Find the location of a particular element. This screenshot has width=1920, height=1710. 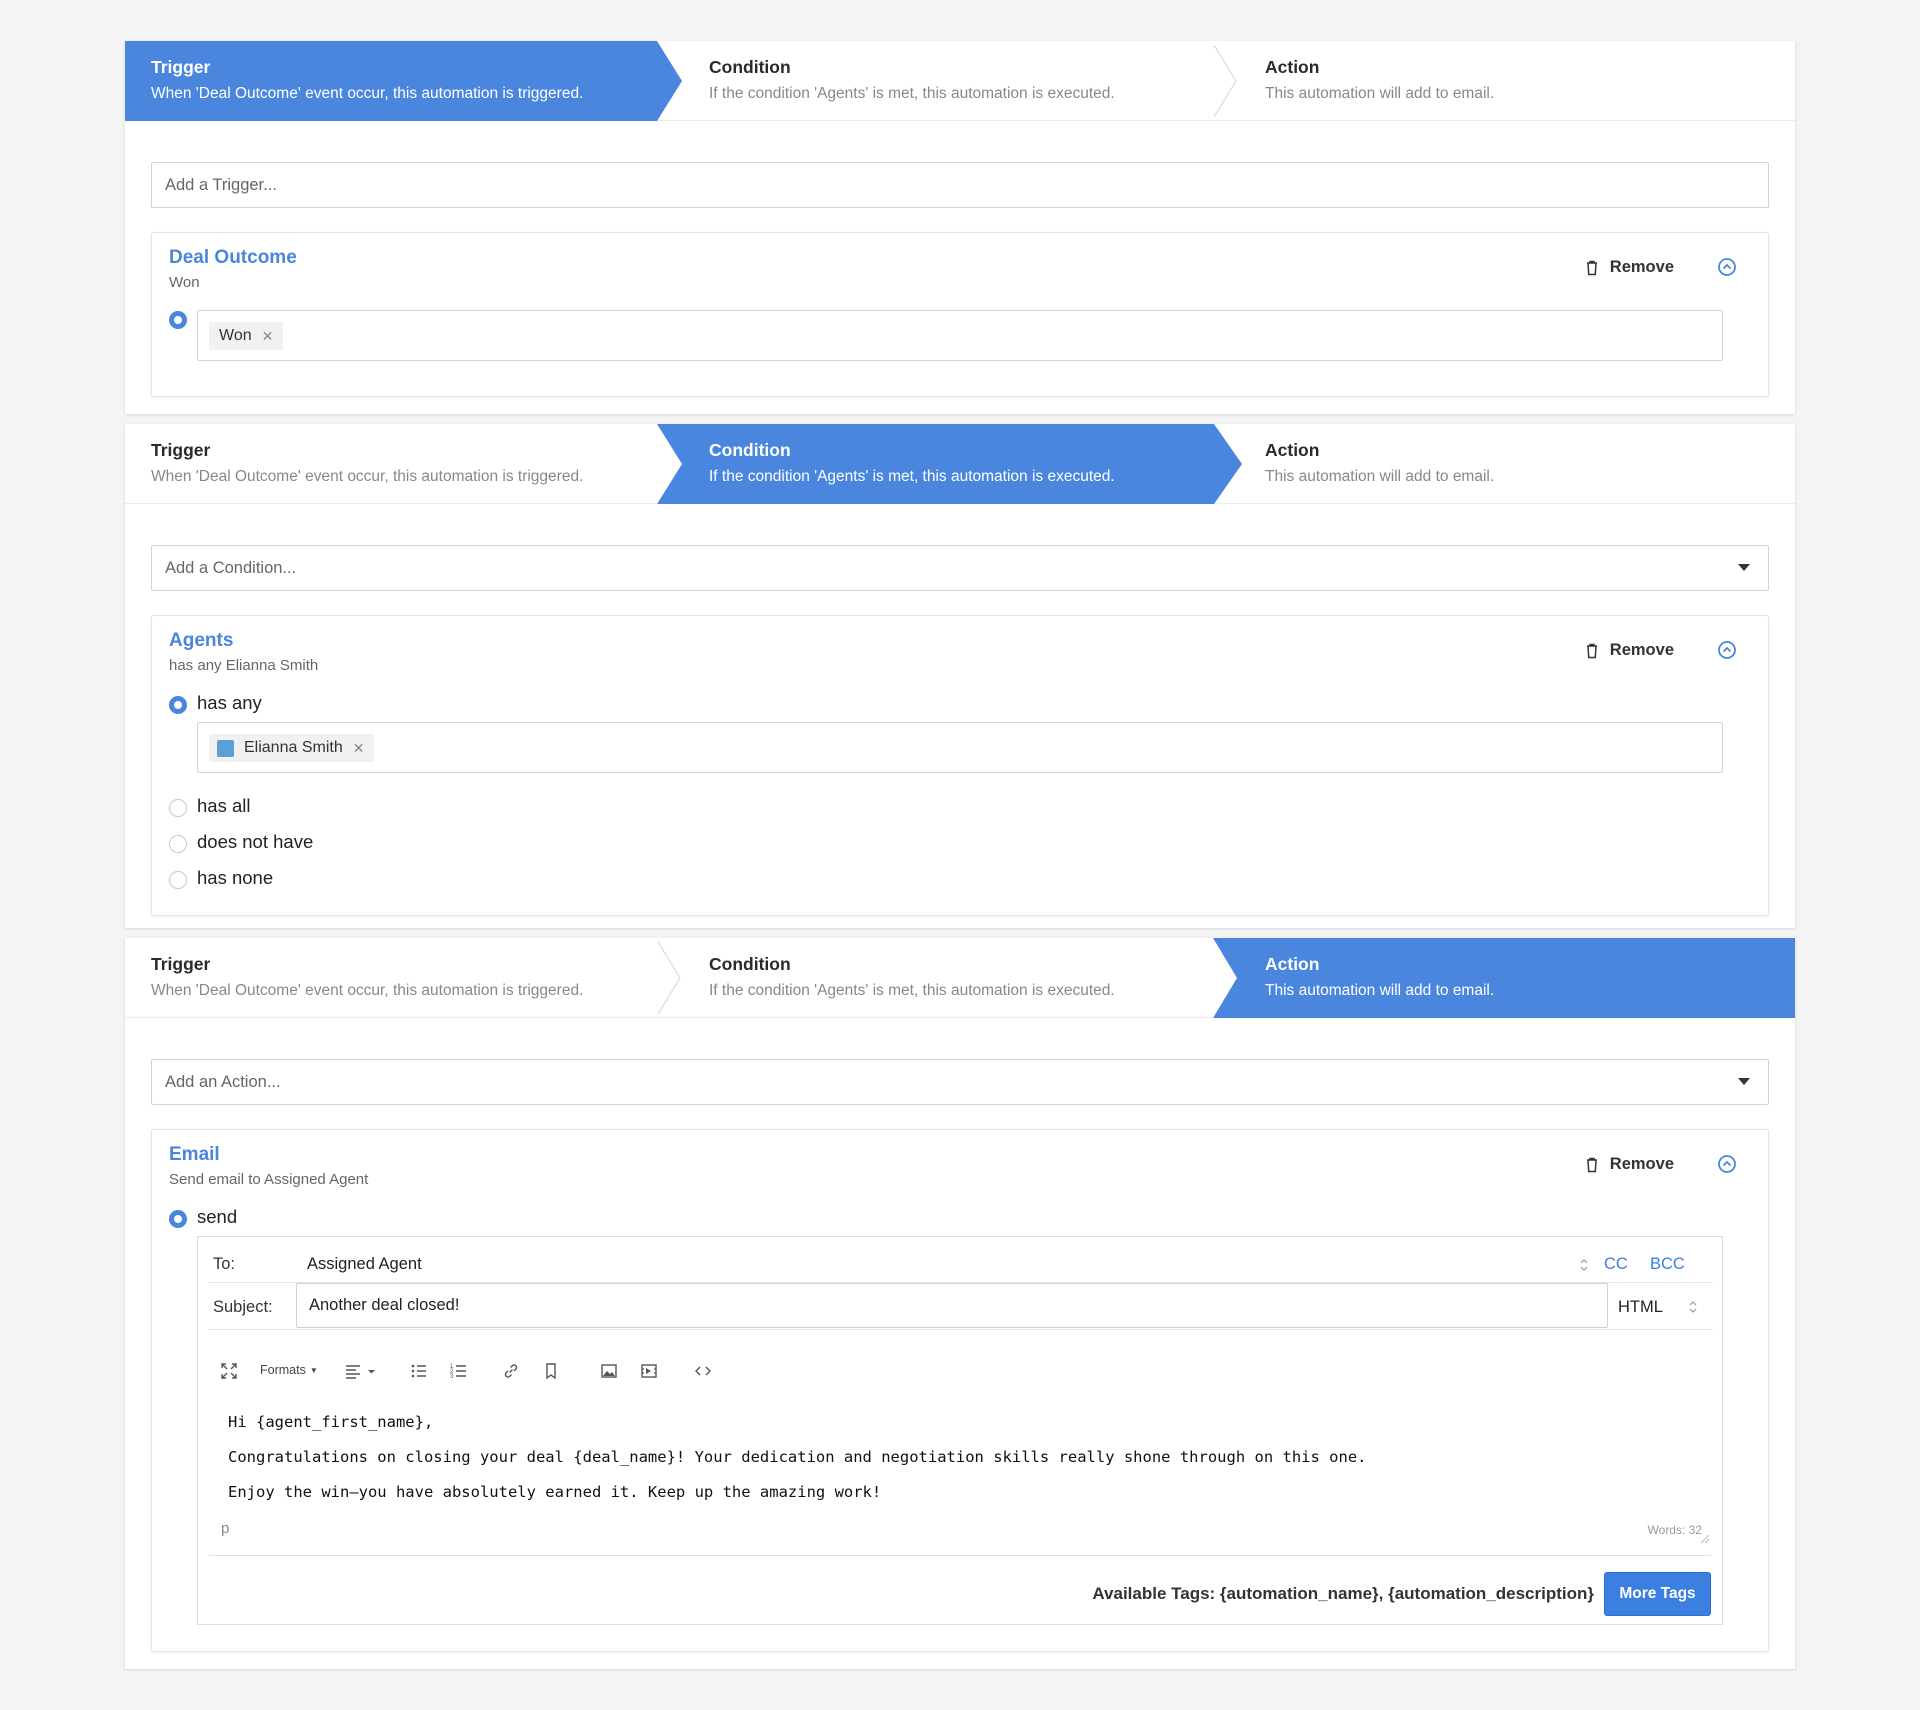

card-title: Deal Outcome is located at coordinates (233, 257).